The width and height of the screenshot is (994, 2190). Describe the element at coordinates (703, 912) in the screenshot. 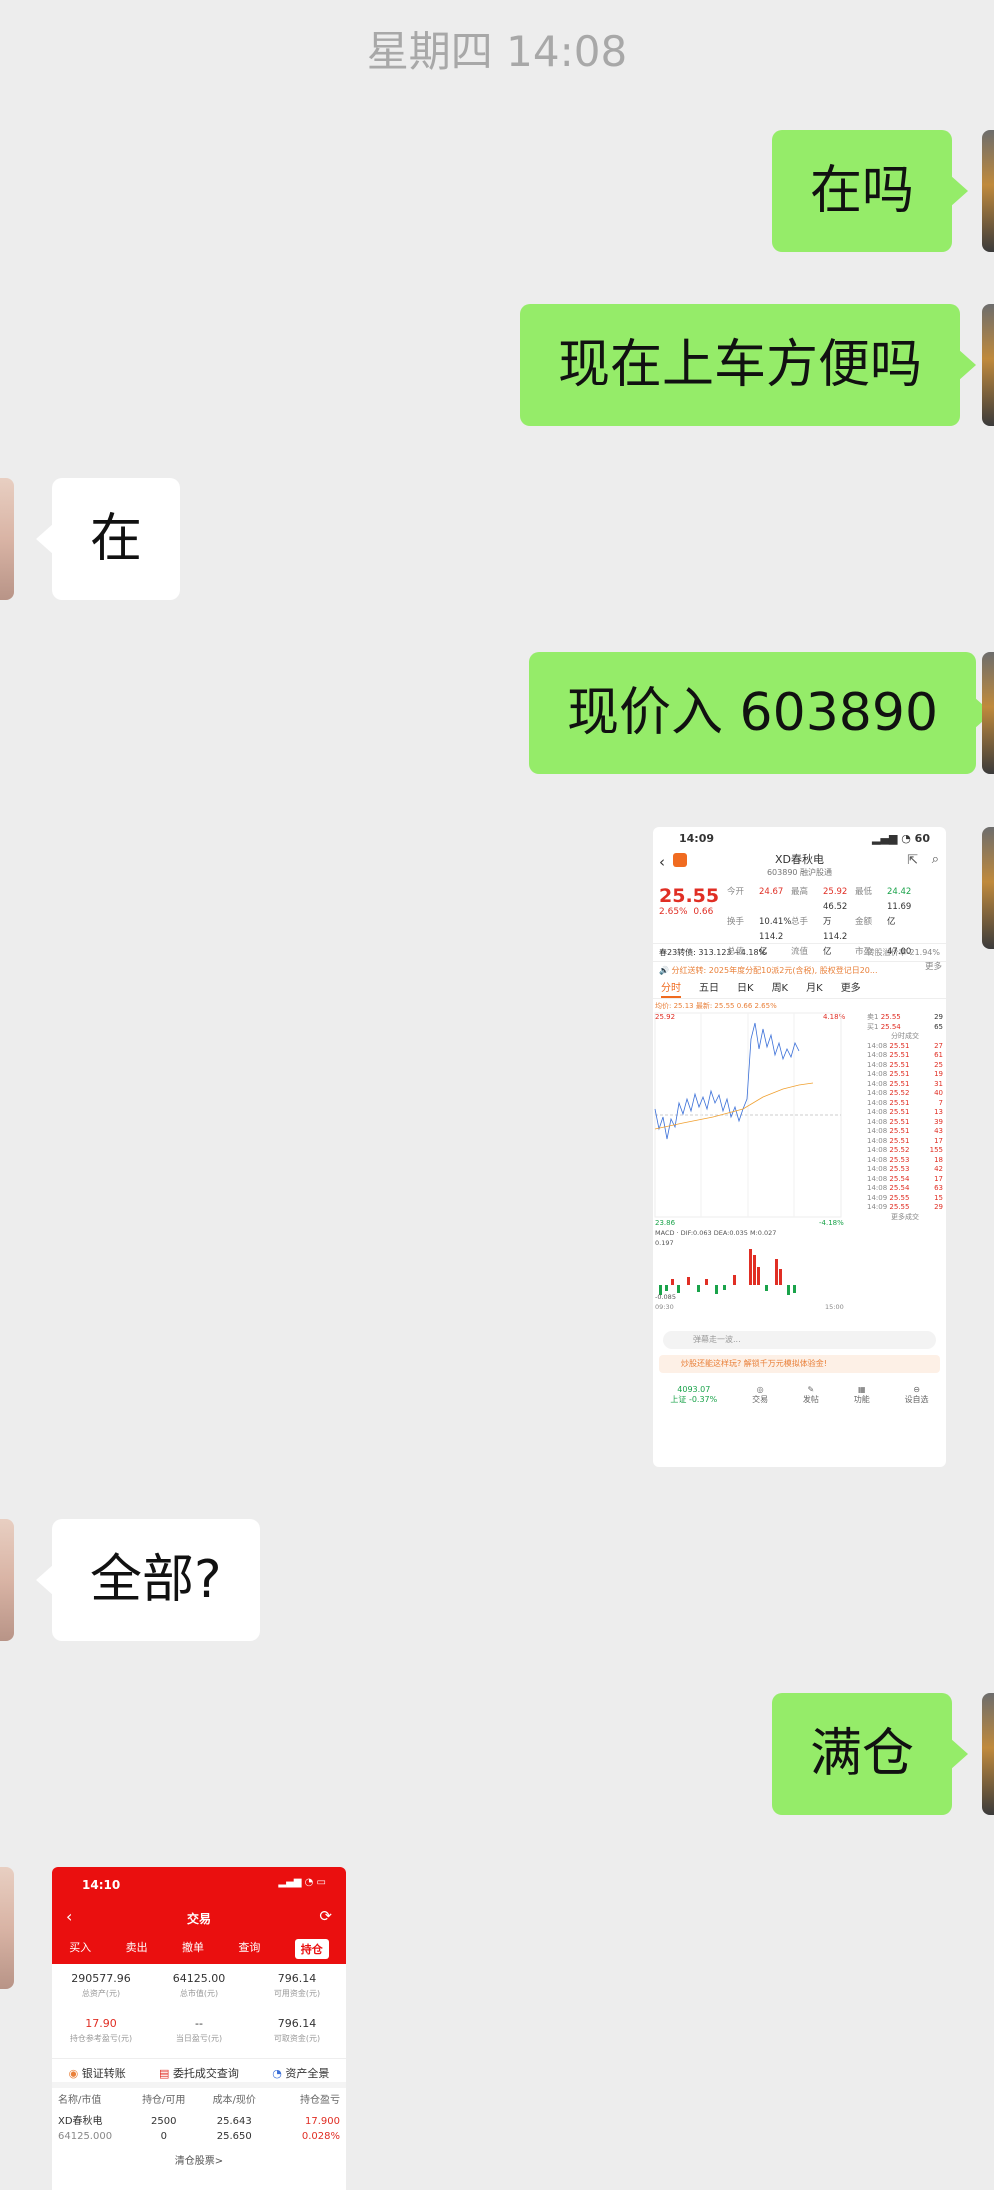

I see `change-value: 0.66` at that location.